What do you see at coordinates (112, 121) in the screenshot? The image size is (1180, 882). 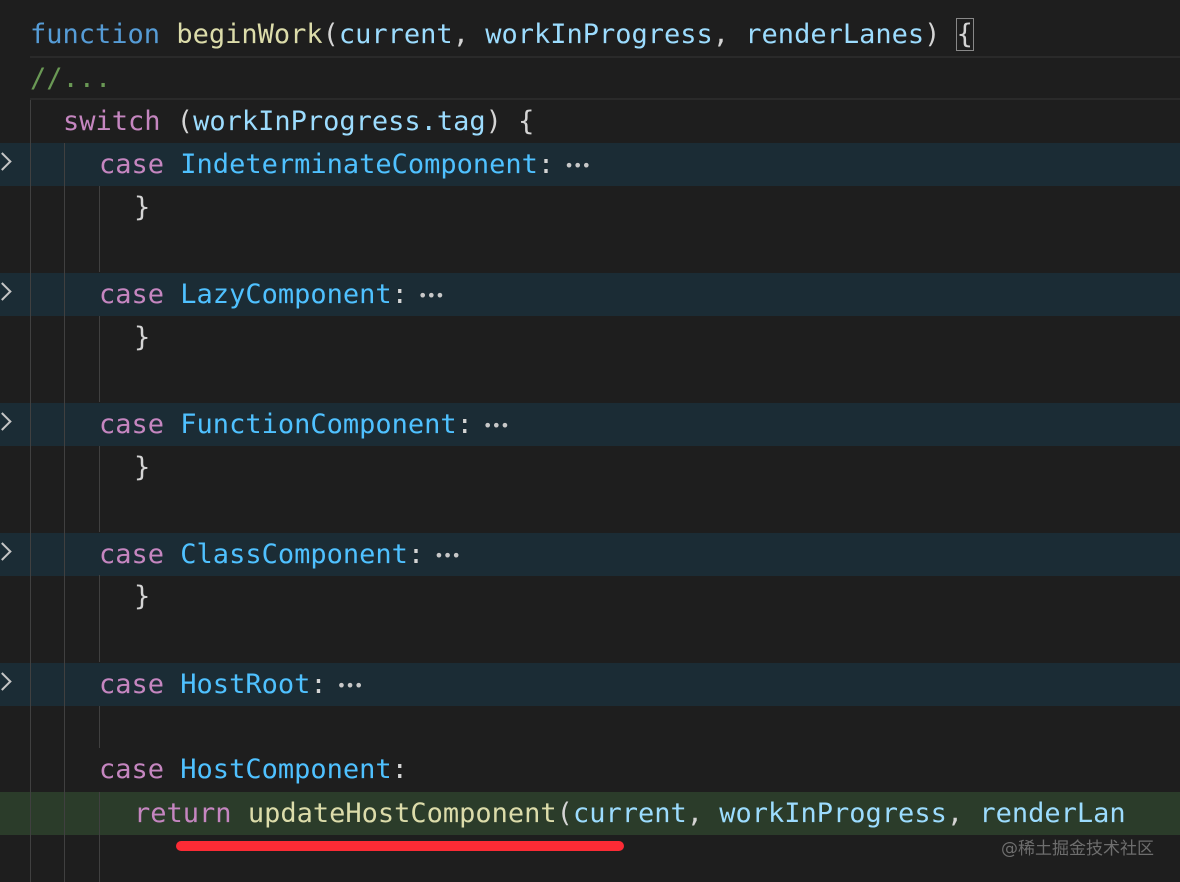 I see `keyword: switch` at bounding box center [112, 121].